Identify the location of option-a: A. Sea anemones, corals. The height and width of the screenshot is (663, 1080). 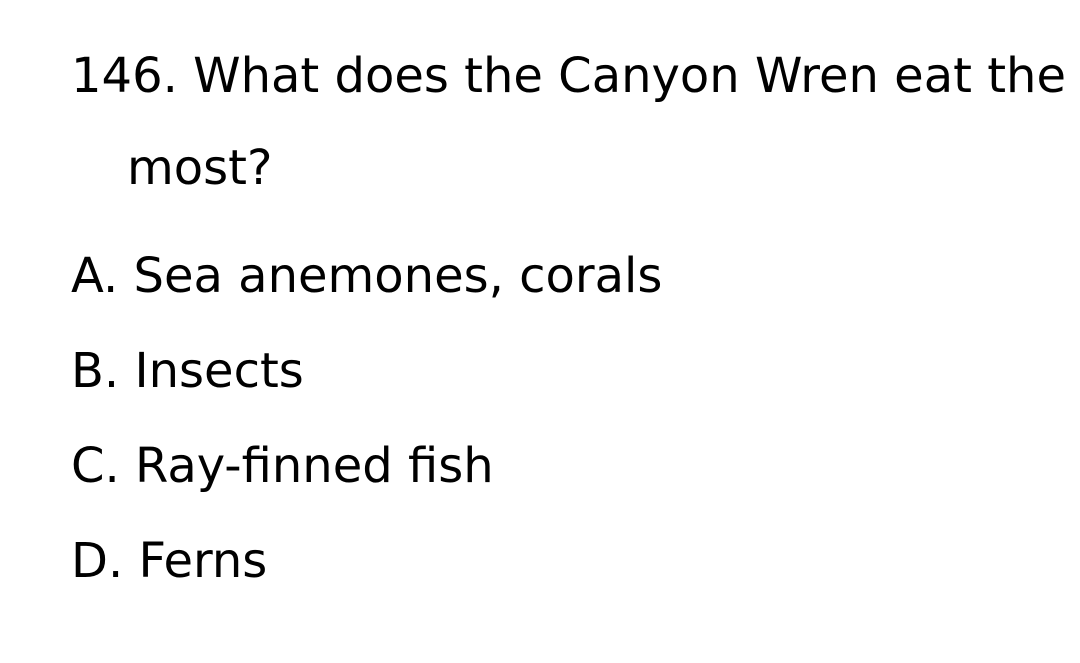
(367, 276).